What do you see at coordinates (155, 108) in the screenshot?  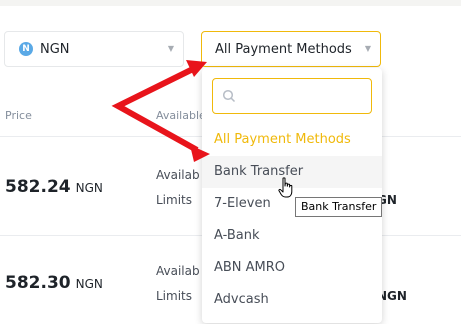 I see `annotation-arrow-line` at bounding box center [155, 108].